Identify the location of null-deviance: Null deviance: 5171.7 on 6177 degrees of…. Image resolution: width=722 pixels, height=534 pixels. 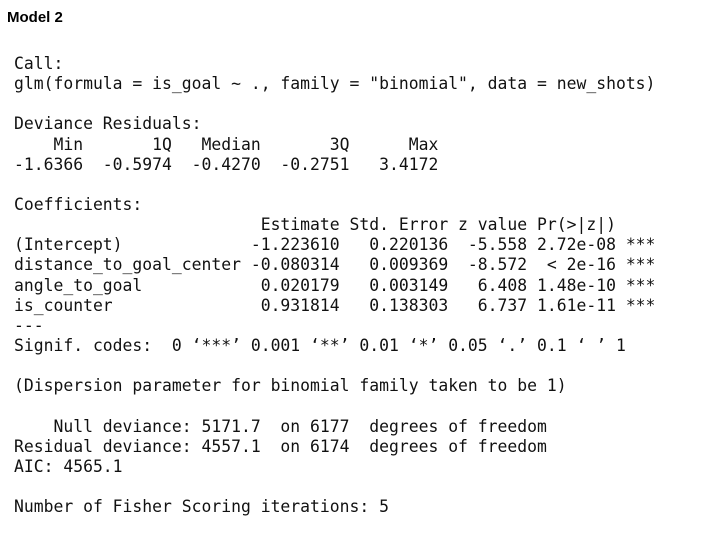
(280, 426).